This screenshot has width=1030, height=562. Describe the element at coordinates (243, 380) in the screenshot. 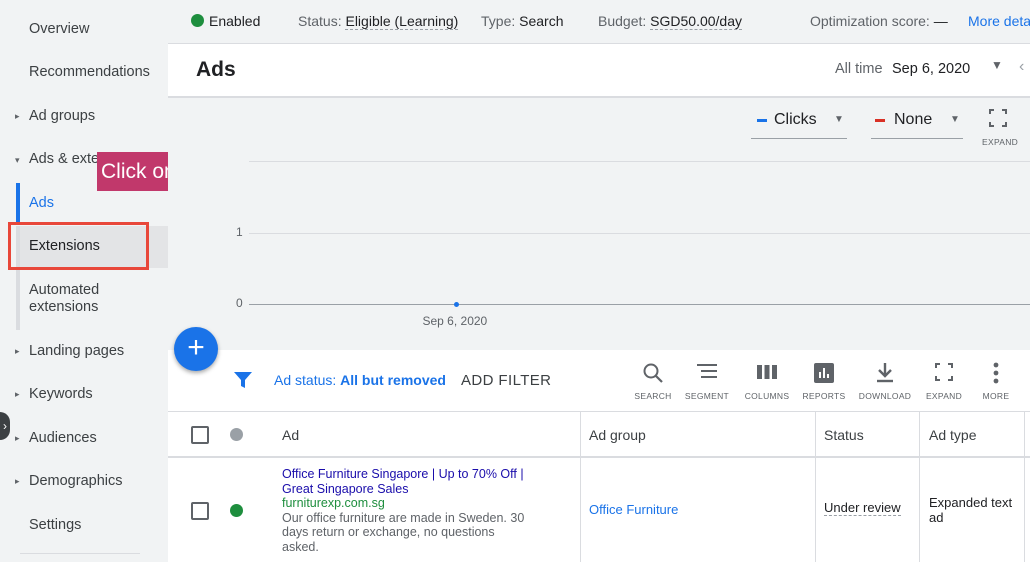

I see `filter-icon` at that location.